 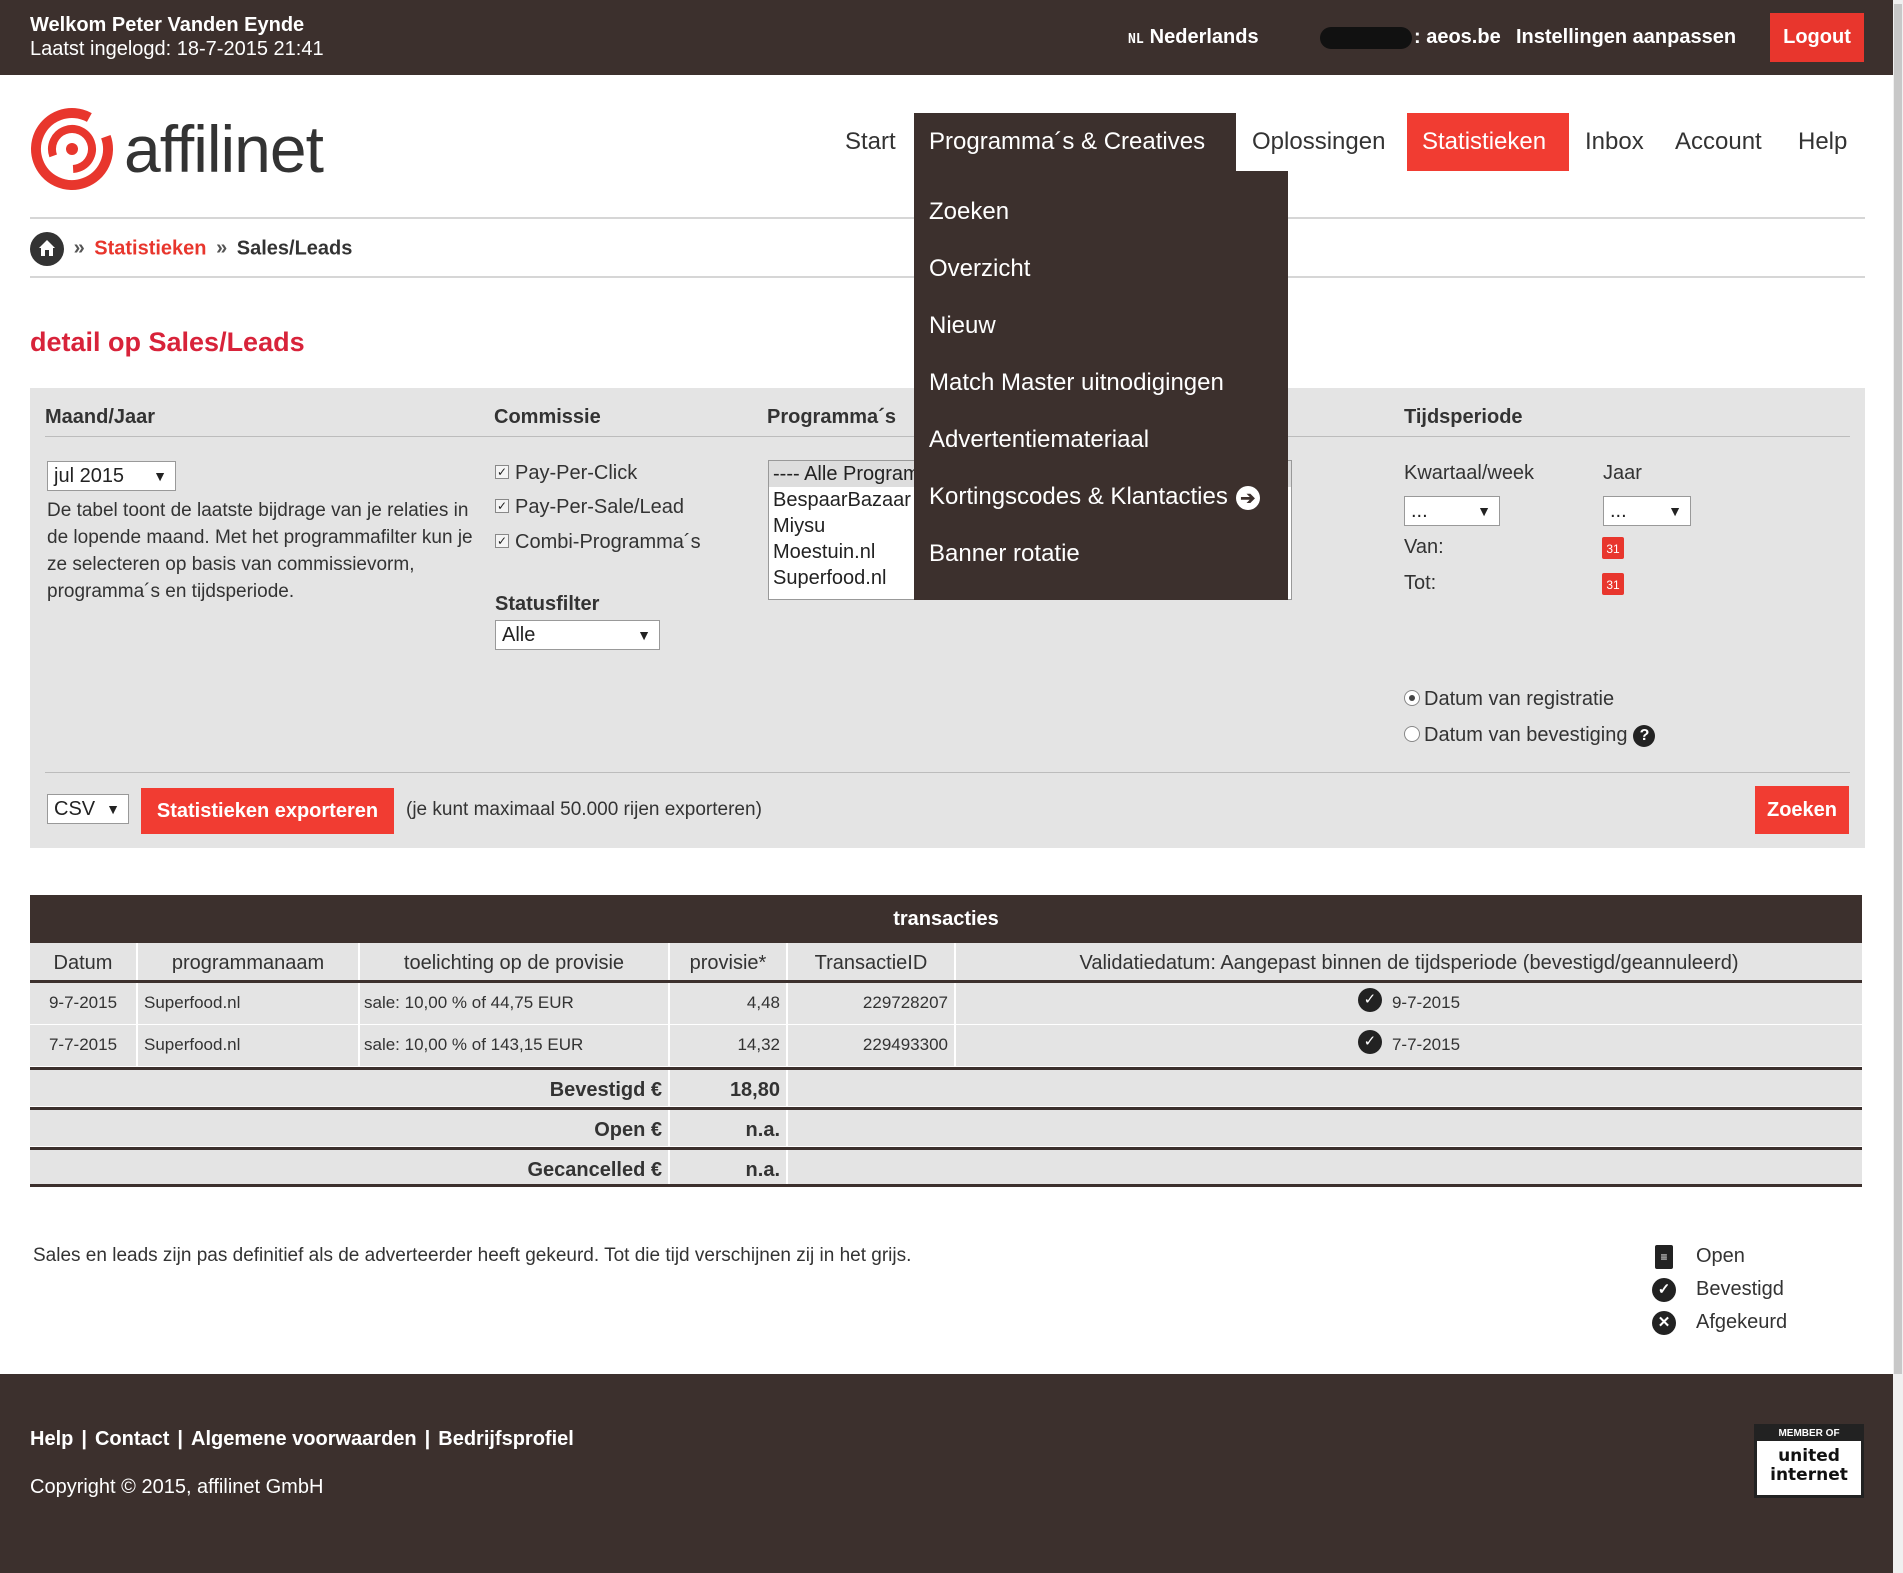 I want to click on heading-programs: Programma´s, so click(x=831, y=417).